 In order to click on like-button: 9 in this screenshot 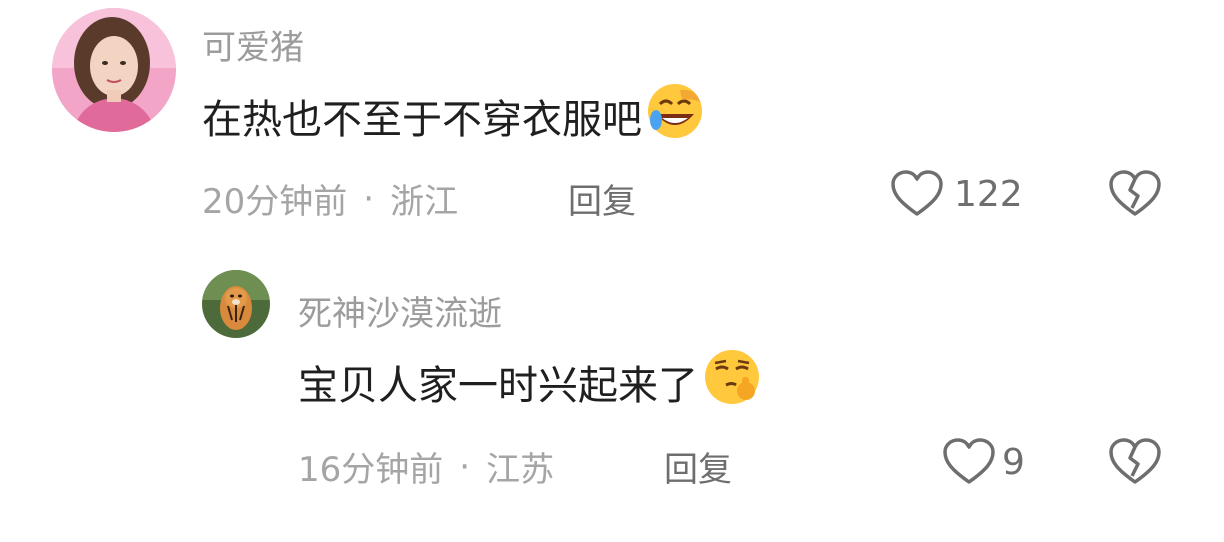, I will do `click(983, 462)`.